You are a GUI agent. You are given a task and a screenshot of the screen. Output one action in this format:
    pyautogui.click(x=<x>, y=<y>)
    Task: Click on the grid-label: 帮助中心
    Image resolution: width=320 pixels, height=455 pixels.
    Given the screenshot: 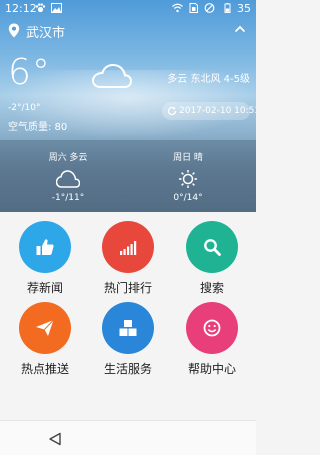 What is the action you would take?
    pyautogui.click(x=211, y=369)
    